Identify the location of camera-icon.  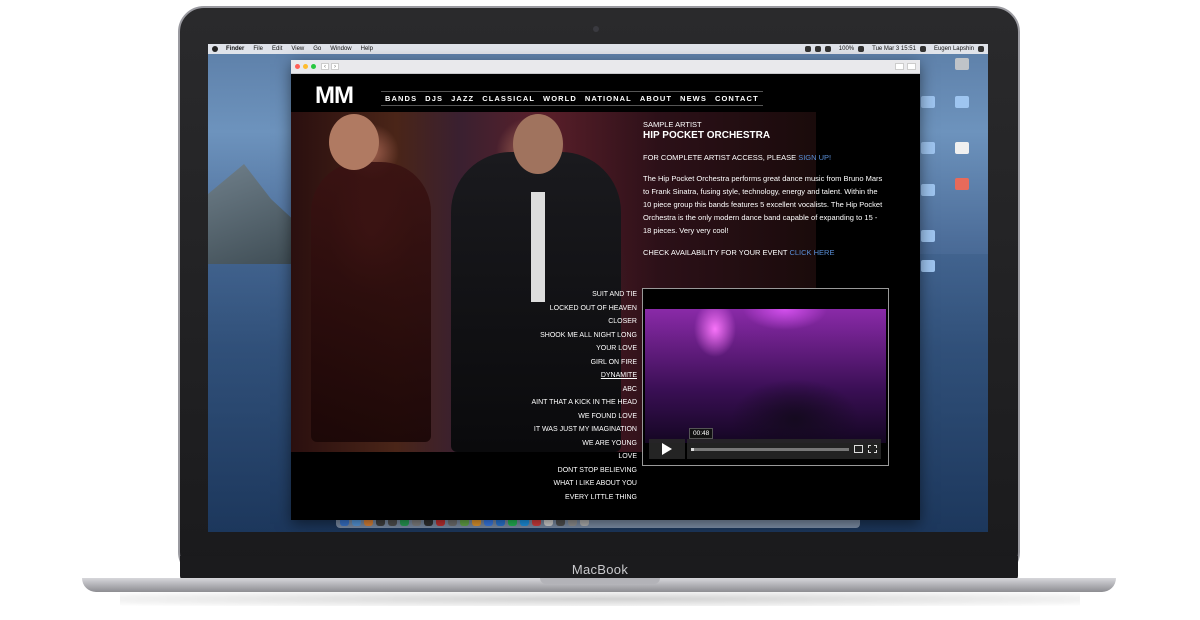
(596, 29).